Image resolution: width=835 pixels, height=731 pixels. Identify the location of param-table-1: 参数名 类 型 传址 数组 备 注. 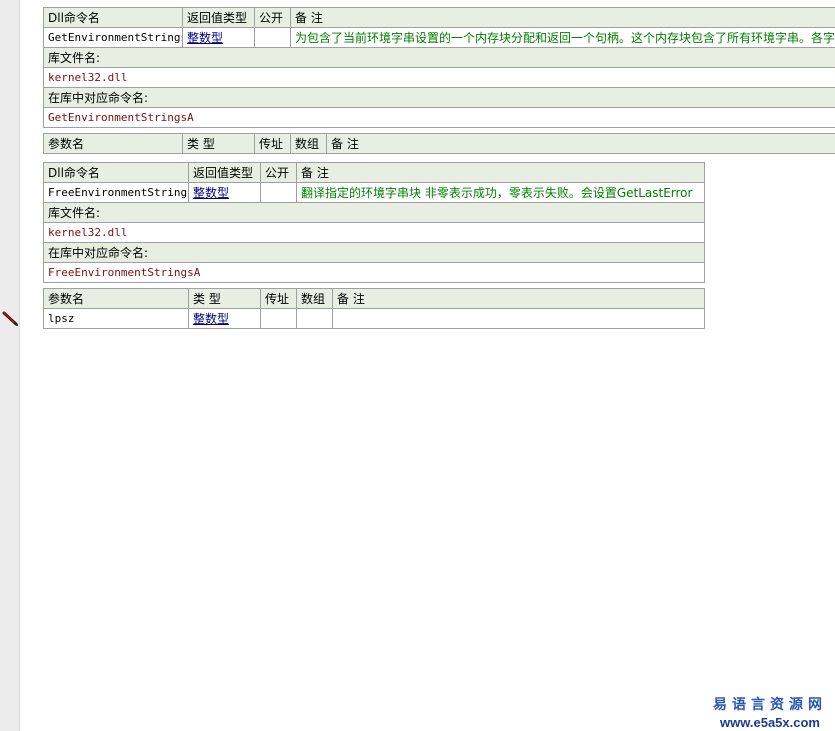
(439, 143).